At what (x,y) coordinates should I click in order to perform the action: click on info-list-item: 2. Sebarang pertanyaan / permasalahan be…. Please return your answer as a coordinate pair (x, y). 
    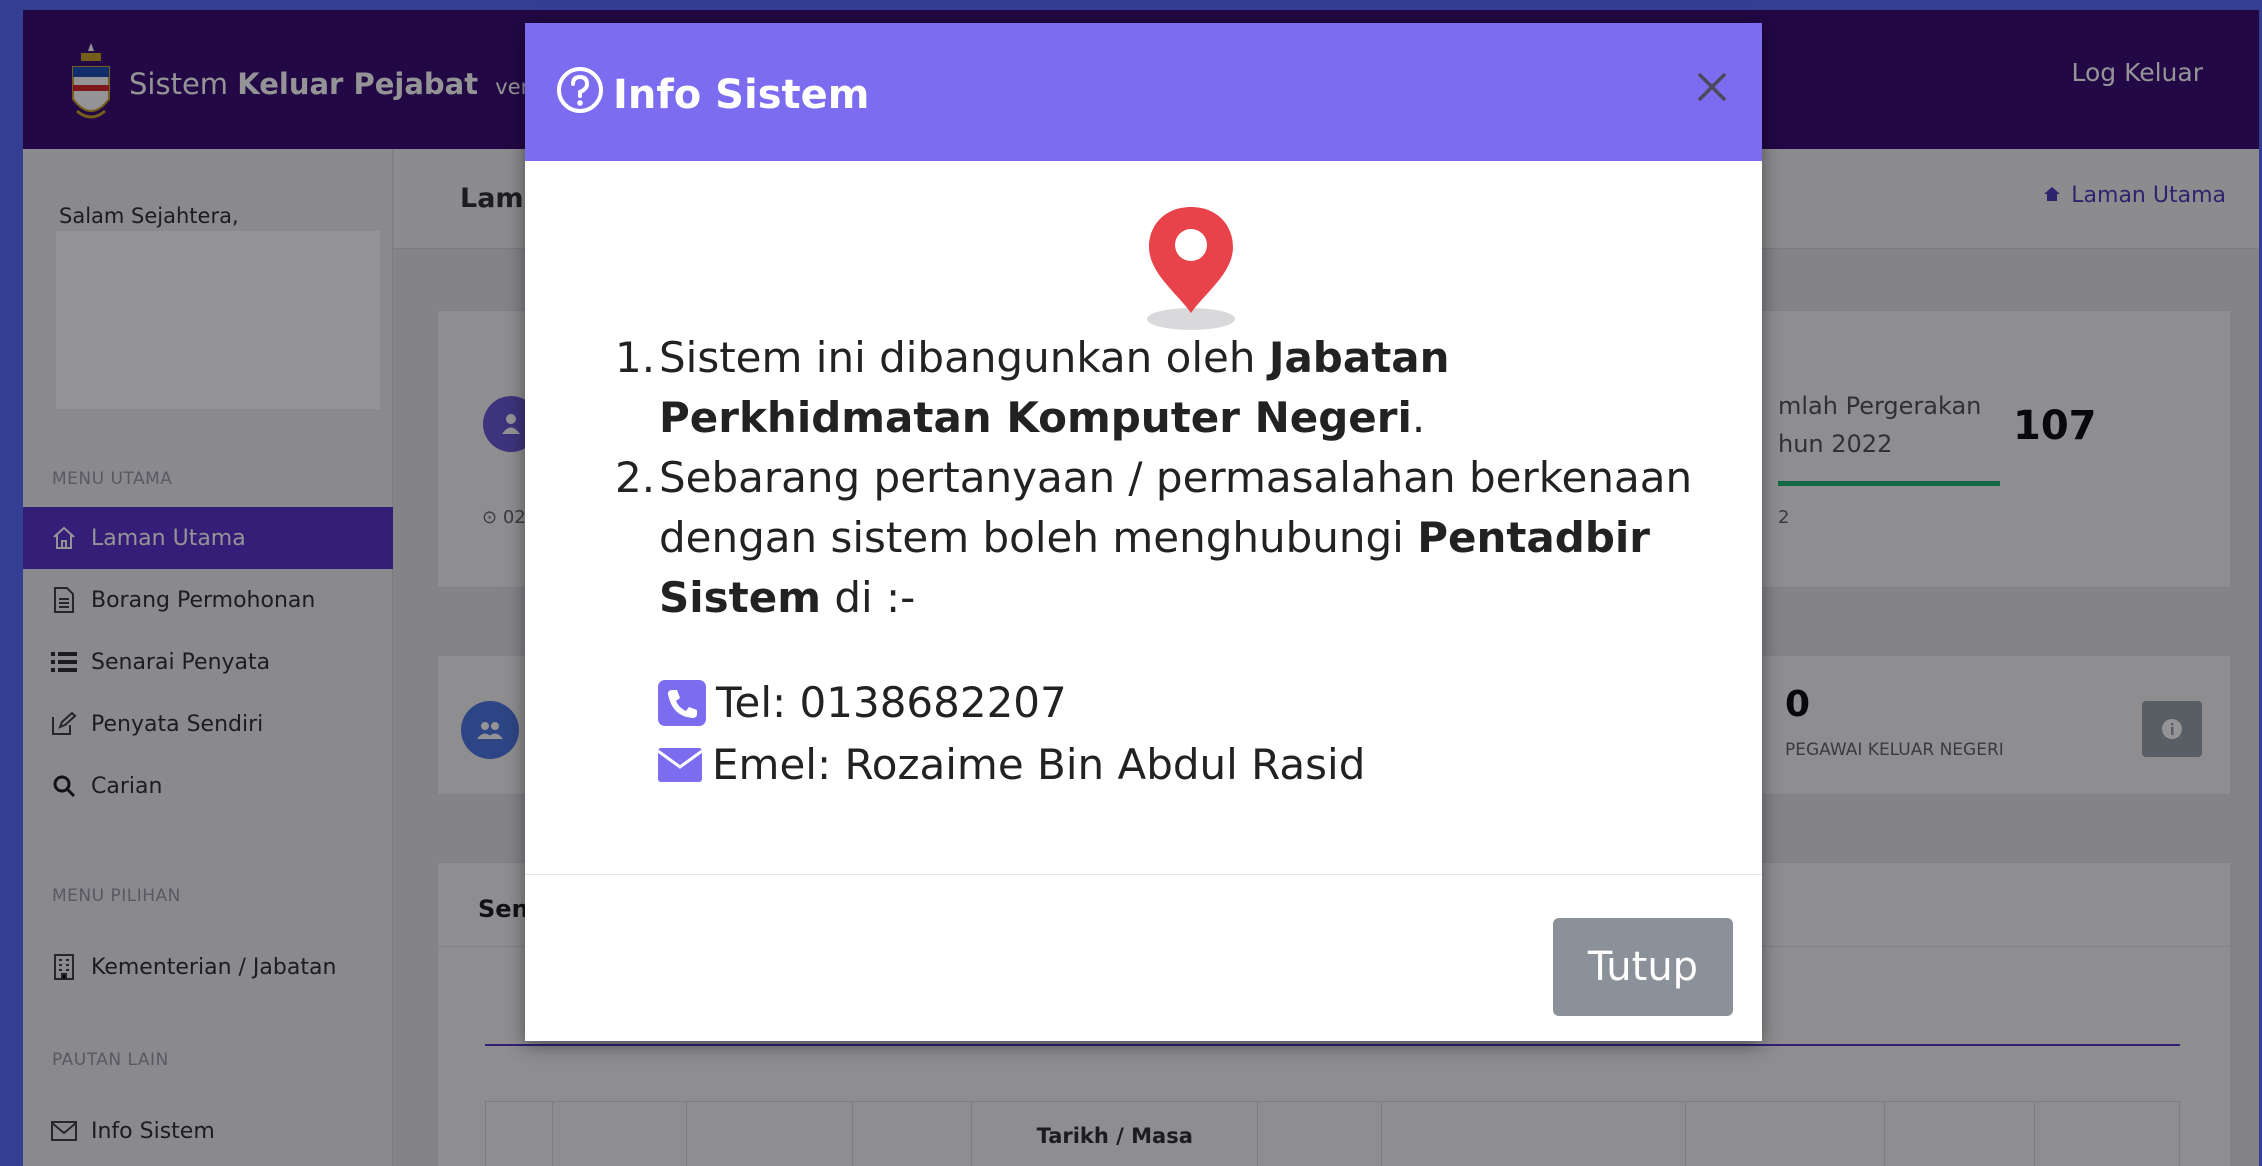
    Looking at the image, I should click on (1154, 537).